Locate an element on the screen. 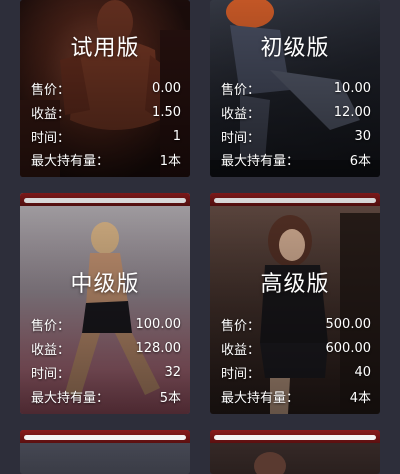  profit-value: 600.00 is located at coordinates (348, 348).